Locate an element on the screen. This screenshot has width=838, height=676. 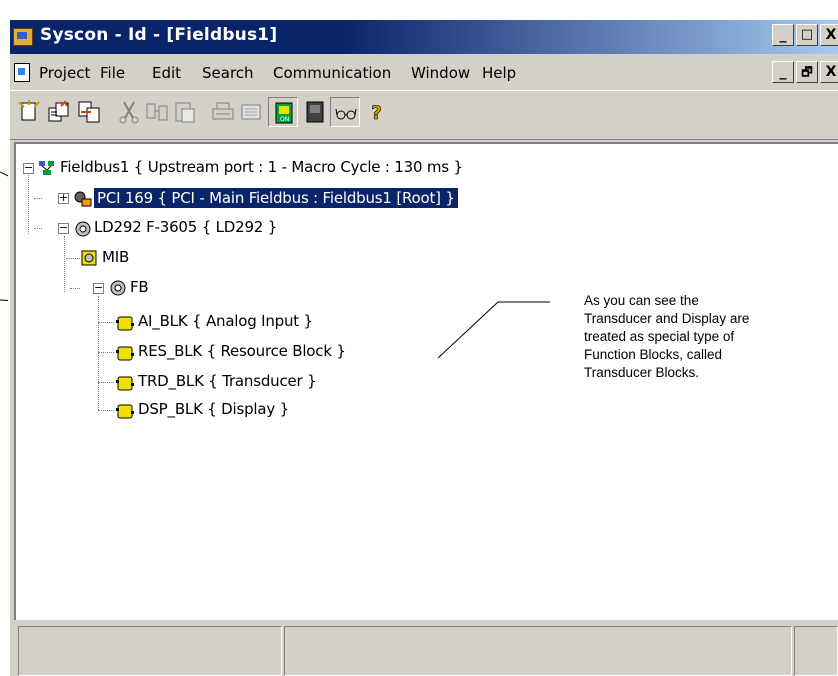
menu-edit: Edit is located at coordinates (166, 73).